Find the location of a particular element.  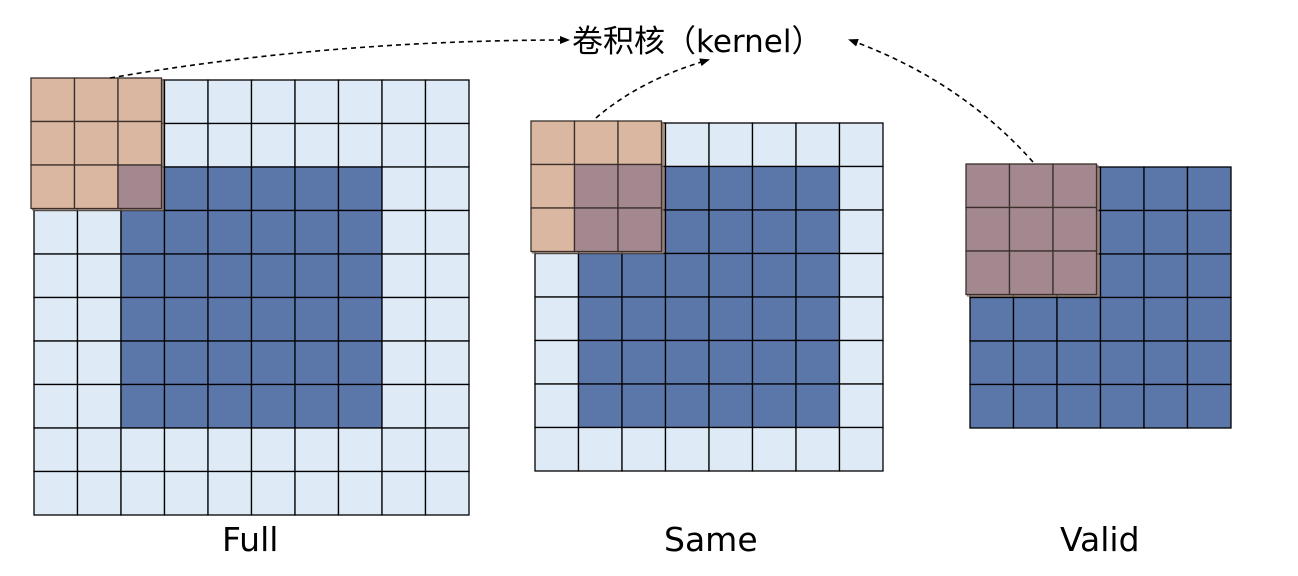

valid-label: Valid is located at coordinates (1100, 539).